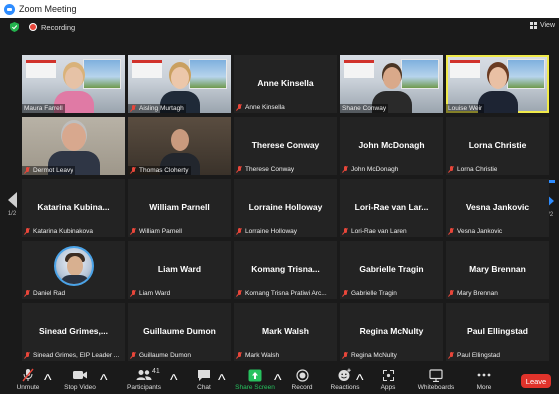 Image resolution: width=559 pixels, height=394 pixels. What do you see at coordinates (391, 84) in the screenshot?
I see `participant-tile: Shane Conway` at bounding box center [391, 84].